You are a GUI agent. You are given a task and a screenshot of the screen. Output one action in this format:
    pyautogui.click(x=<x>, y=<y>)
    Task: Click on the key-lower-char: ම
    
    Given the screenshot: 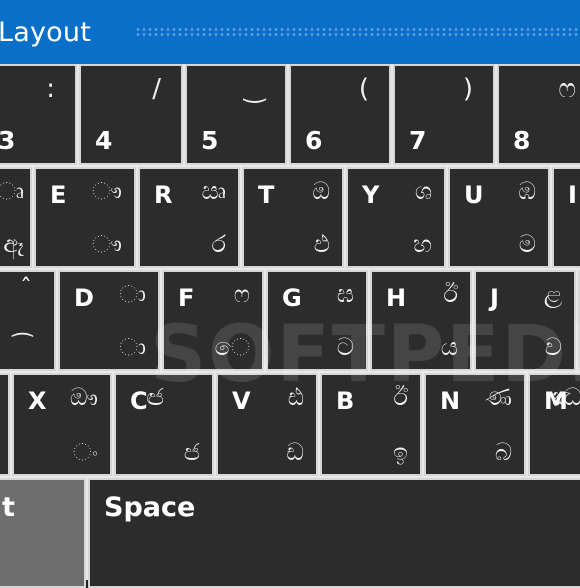 What is the action you would take?
    pyautogui.click(x=527, y=244)
    